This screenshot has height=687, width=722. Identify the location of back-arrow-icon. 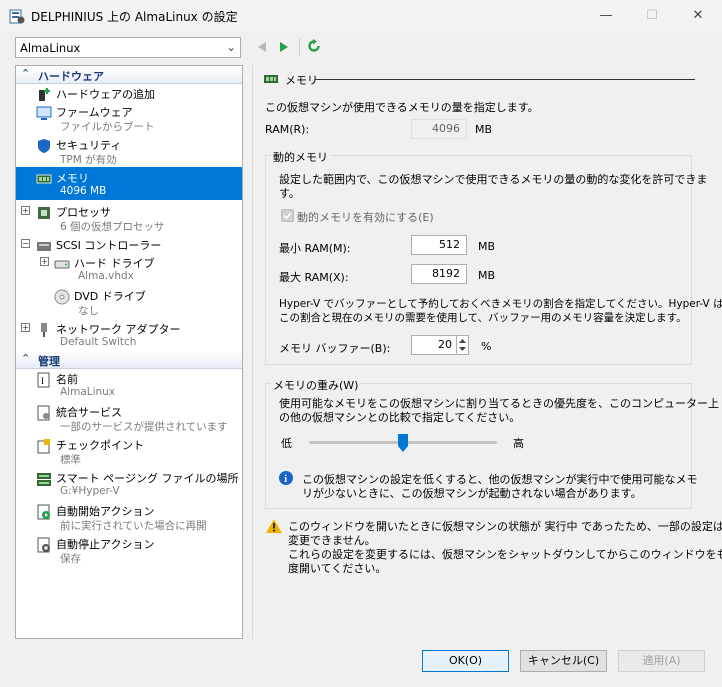
(262, 47).